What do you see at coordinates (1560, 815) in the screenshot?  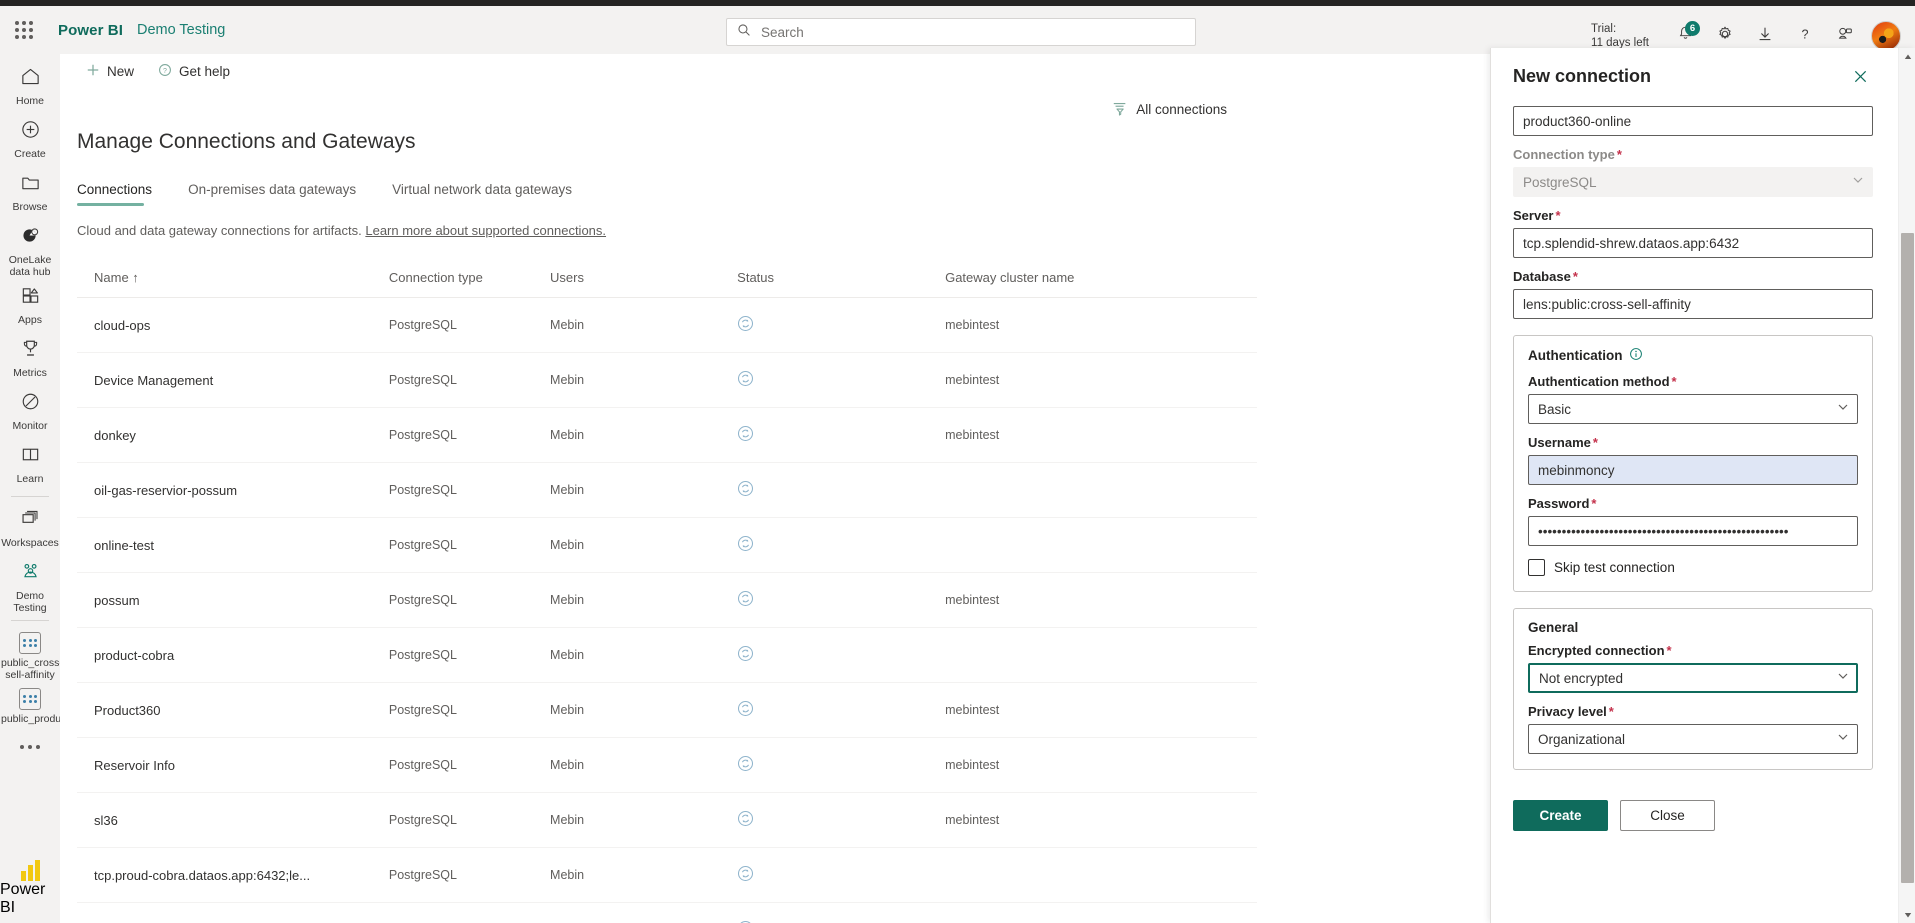 I see `create-button: Create` at bounding box center [1560, 815].